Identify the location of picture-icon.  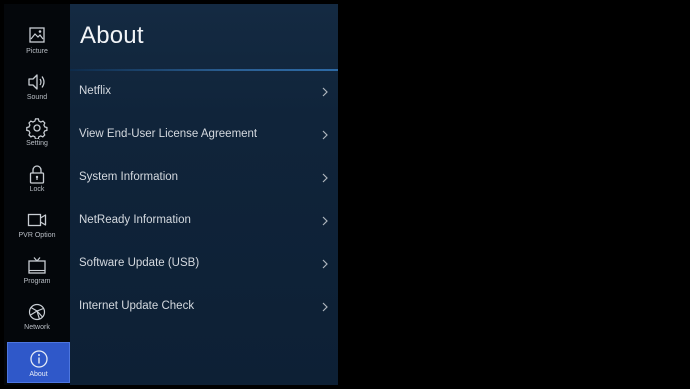
(37, 35).